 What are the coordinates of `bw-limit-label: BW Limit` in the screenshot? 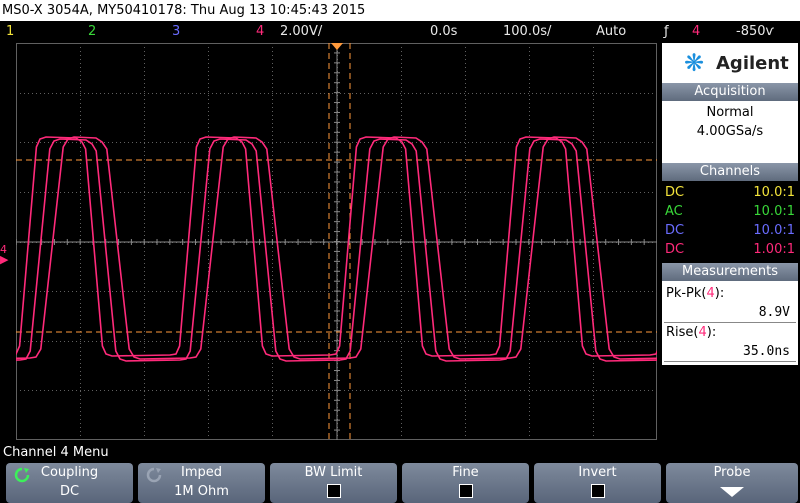 It's located at (333, 472).